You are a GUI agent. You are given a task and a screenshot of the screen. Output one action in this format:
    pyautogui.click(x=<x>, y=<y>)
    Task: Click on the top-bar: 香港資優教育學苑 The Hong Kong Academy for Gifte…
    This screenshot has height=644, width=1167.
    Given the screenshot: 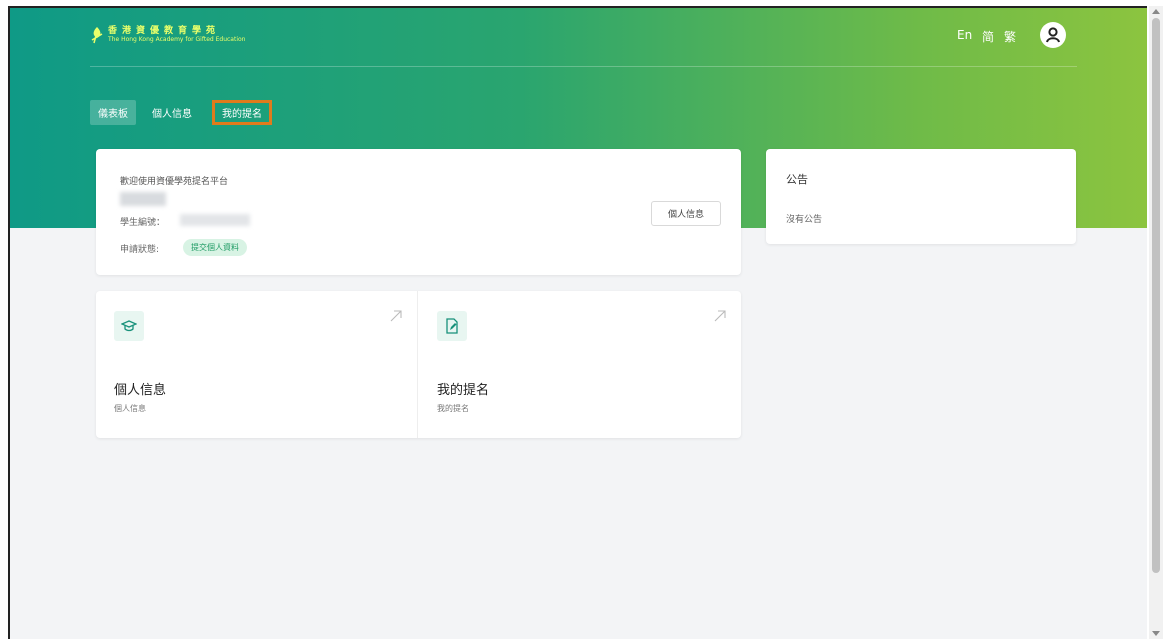 What is the action you would take?
    pyautogui.click(x=578, y=38)
    